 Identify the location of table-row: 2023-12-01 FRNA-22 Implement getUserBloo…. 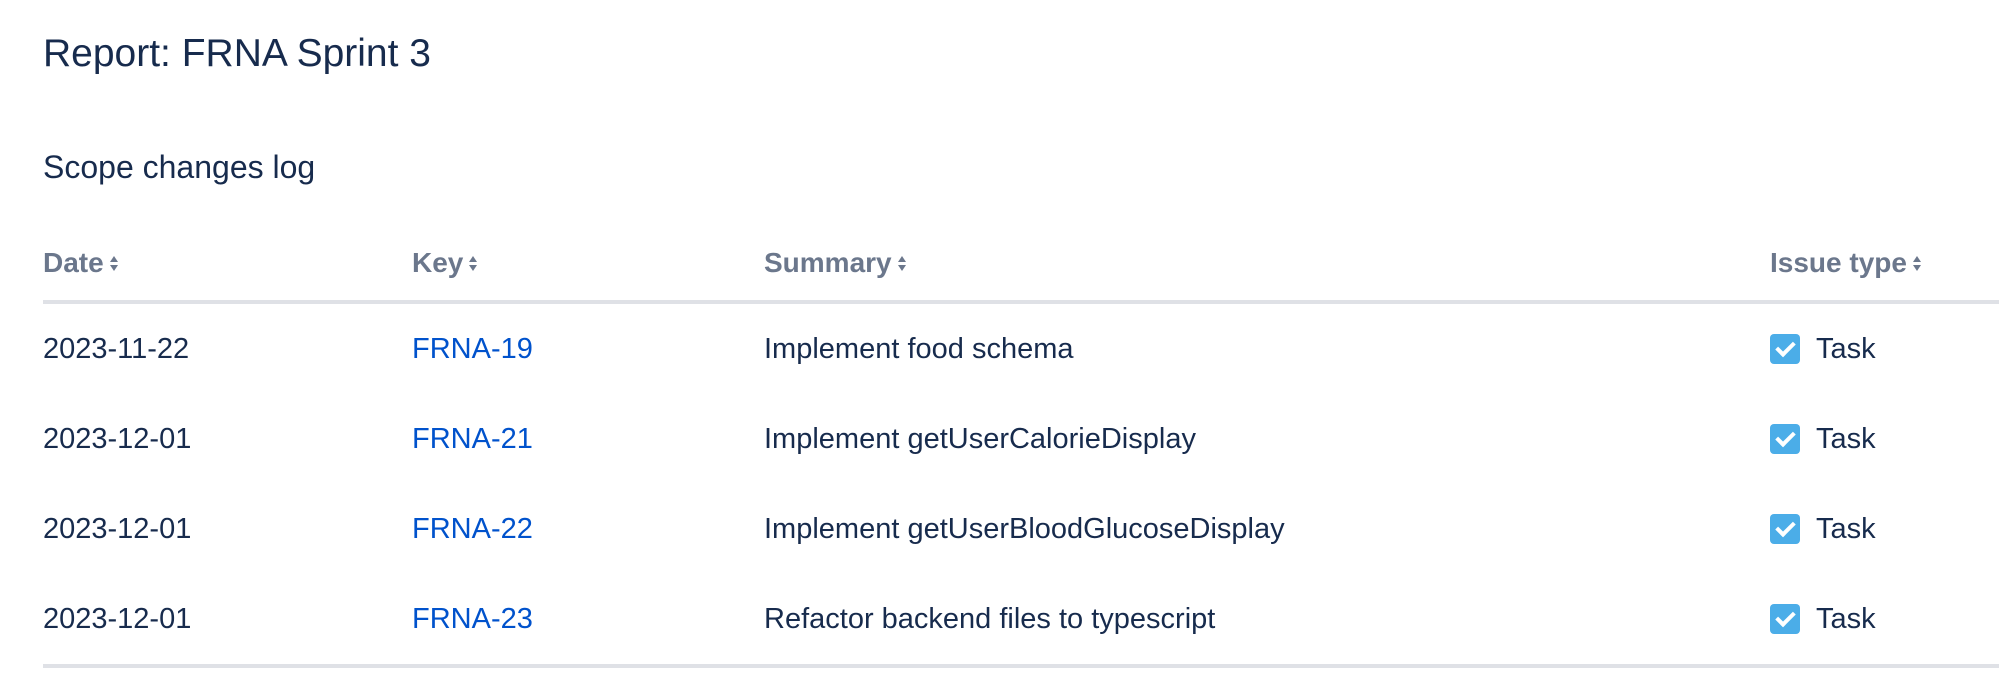
(1021, 529).